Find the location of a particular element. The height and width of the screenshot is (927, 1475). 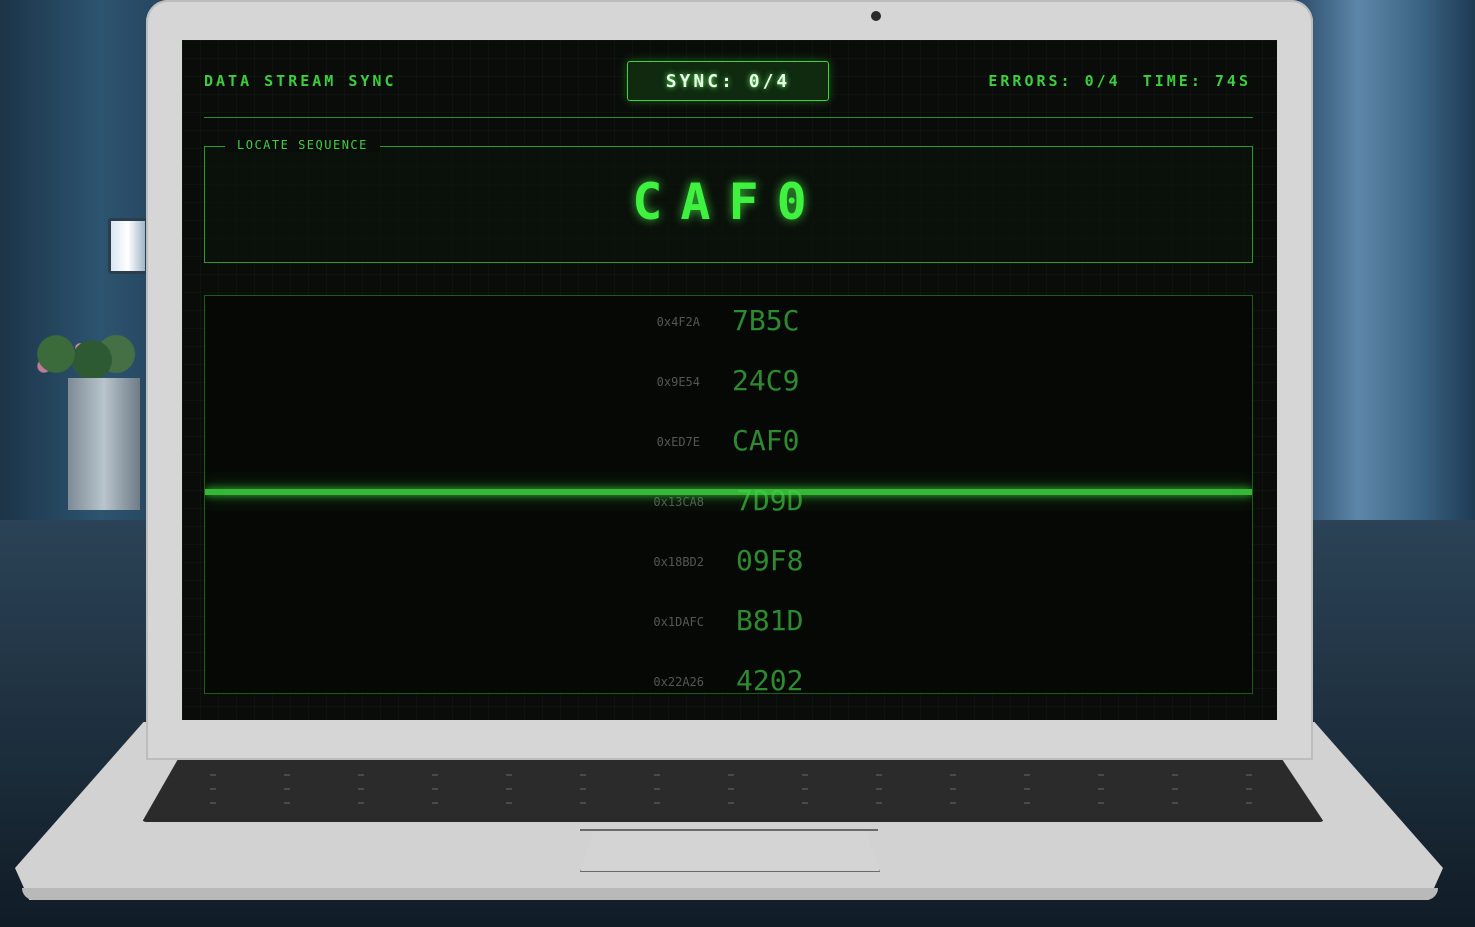

laptop-base-edge is located at coordinates (730, 894).